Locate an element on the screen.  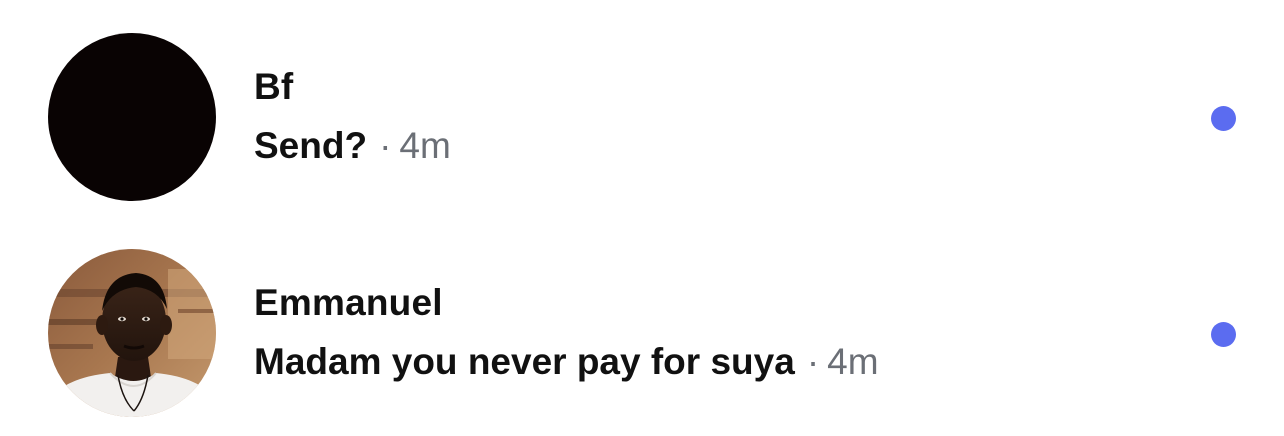
last-message-text: Send? is located at coordinates (311, 145).